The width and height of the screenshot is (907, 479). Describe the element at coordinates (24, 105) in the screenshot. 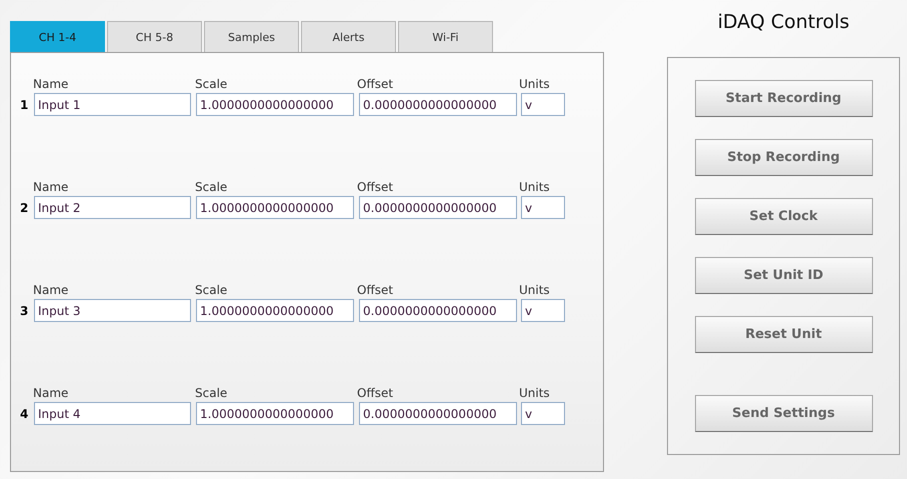

I see `channel-number: 1` at that location.